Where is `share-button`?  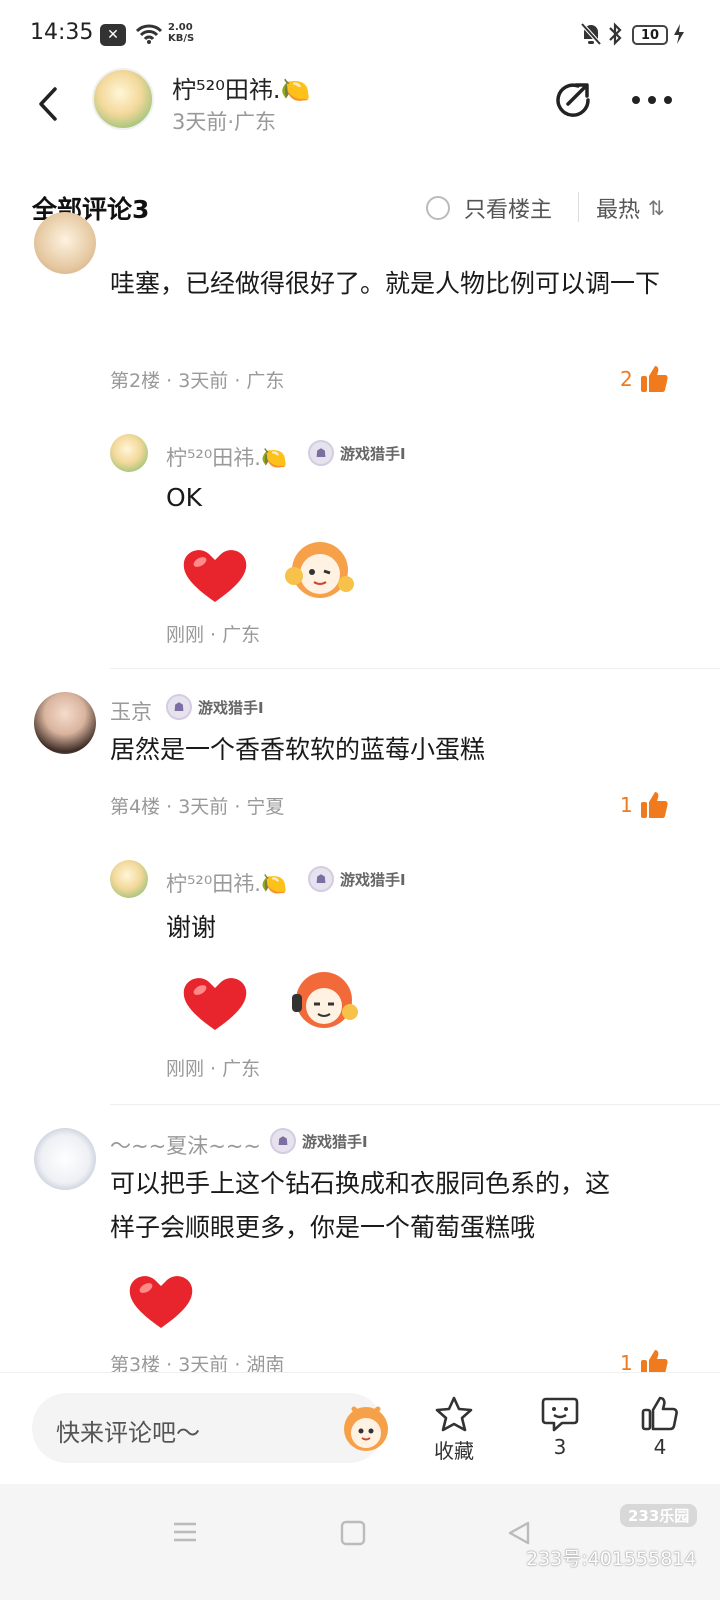 share-button is located at coordinates (574, 100).